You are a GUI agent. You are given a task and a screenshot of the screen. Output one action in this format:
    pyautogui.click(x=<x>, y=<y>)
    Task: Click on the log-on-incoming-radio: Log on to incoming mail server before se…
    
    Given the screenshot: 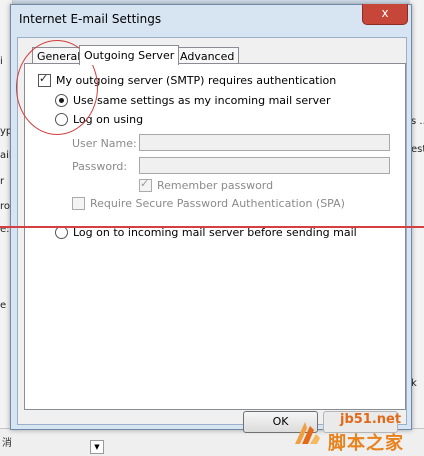 What is the action you would take?
    pyautogui.click(x=206, y=232)
    